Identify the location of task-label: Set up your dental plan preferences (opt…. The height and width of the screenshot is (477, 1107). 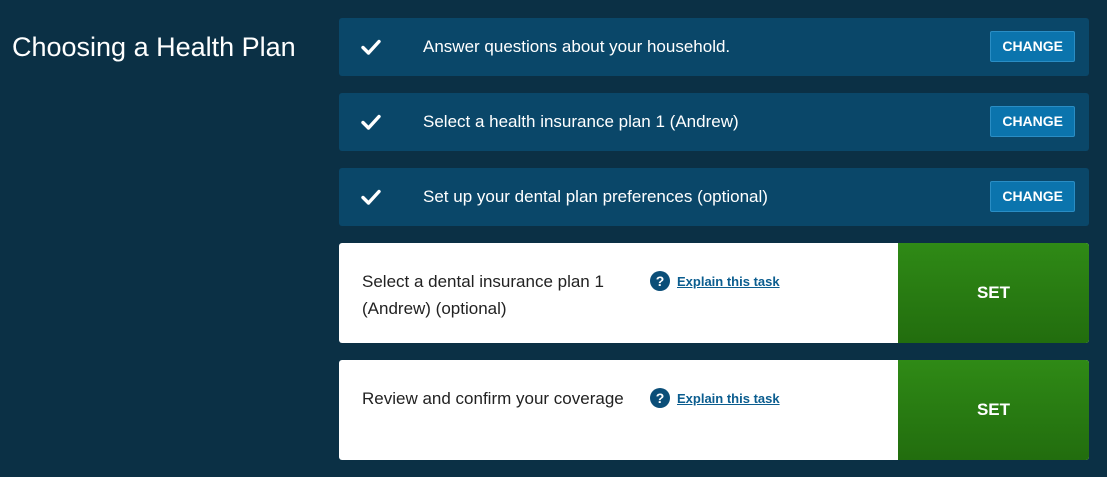
(595, 196).